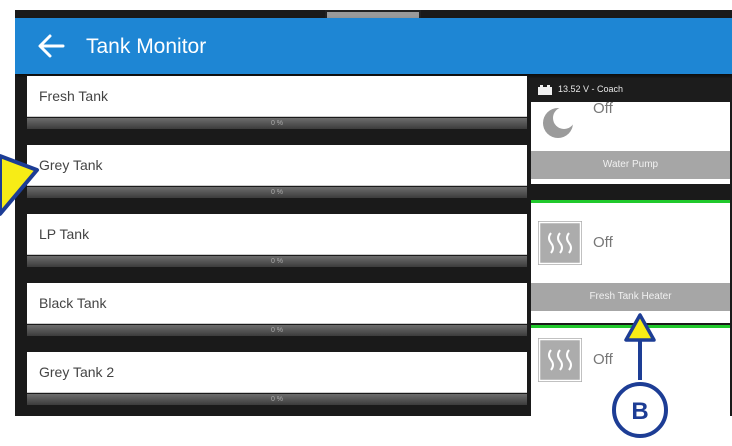  Describe the element at coordinates (630, 90) in the screenshot. I see `status-bar: 13.52 V - Coach` at that location.